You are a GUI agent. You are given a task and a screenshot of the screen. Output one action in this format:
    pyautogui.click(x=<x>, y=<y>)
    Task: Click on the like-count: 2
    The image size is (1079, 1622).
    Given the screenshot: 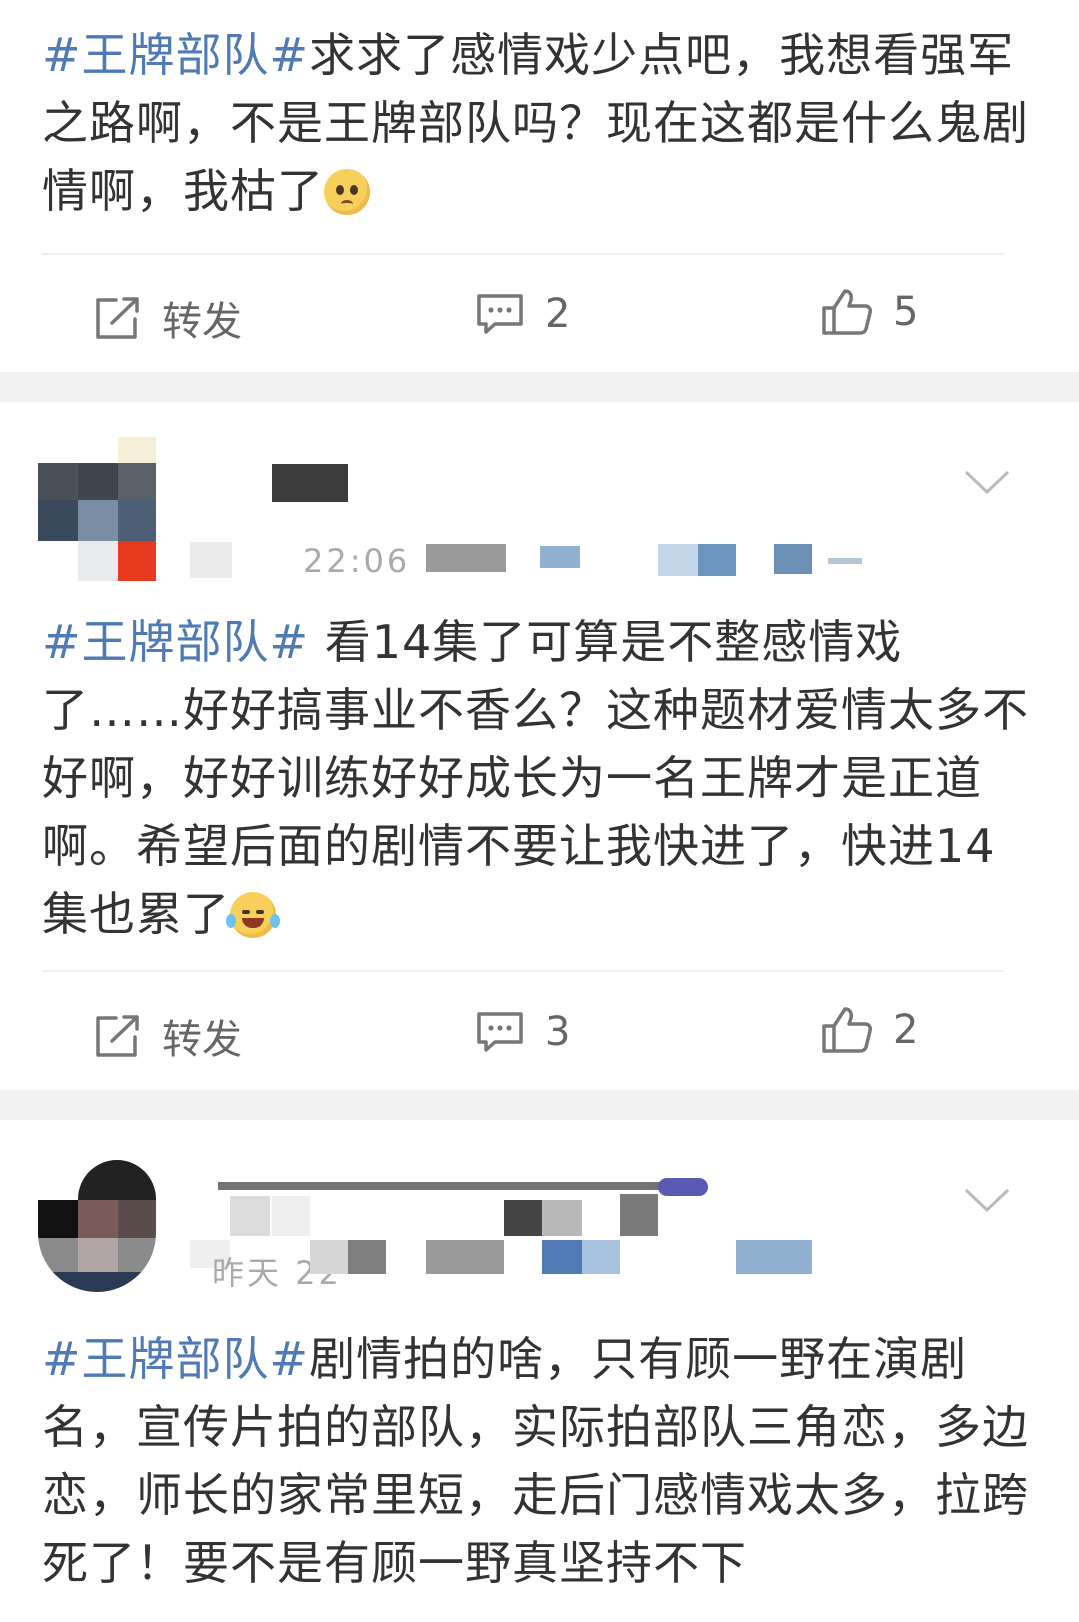 What is the action you would take?
    pyautogui.click(x=906, y=1030)
    